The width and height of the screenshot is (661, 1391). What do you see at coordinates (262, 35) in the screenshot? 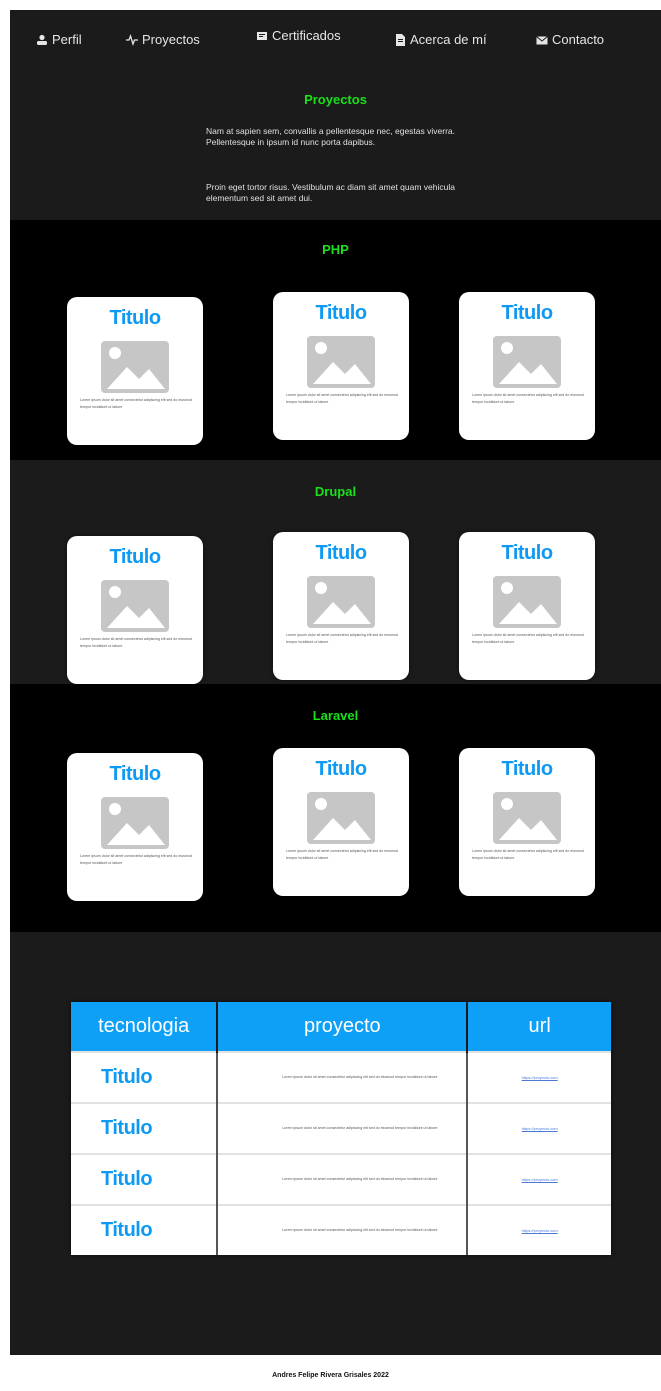
I see `certificate-icon` at bounding box center [262, 35].